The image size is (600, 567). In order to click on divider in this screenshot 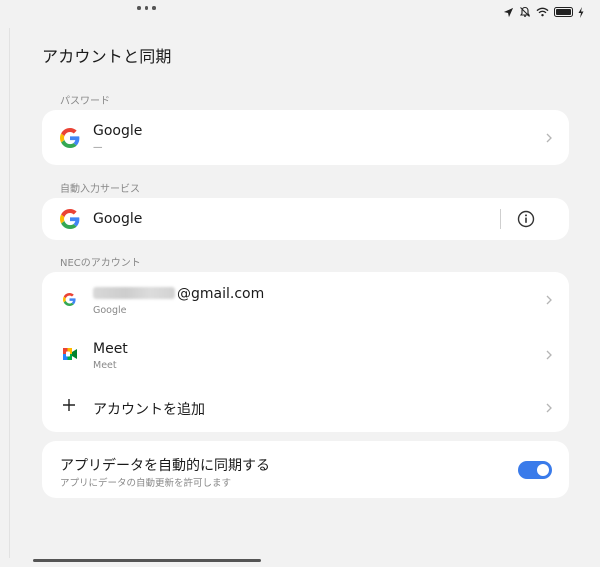, I will do `click(500, 219)`.